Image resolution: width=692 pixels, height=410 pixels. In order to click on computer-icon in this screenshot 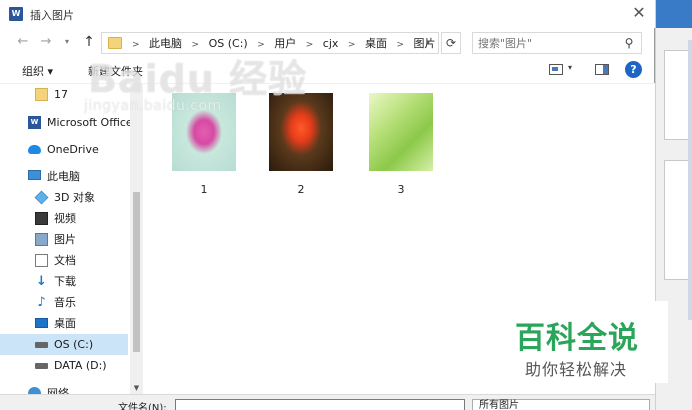, I will do `click(34, 175)`.